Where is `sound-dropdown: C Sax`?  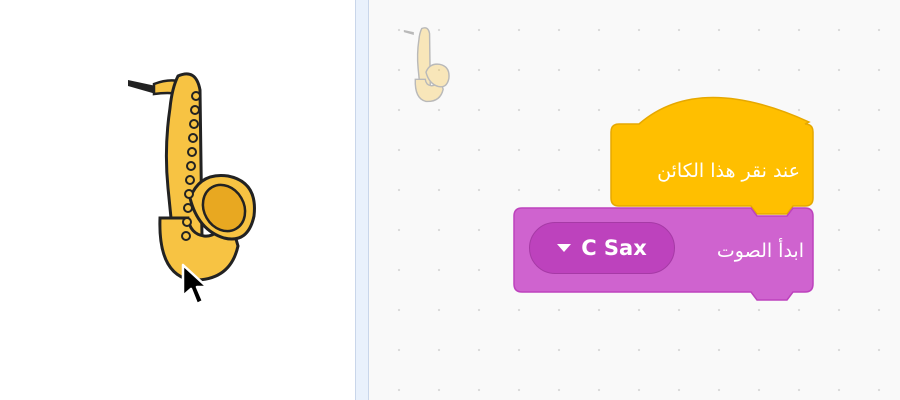 sound-dropdown: C Sax is located at coordinates (602, 248).